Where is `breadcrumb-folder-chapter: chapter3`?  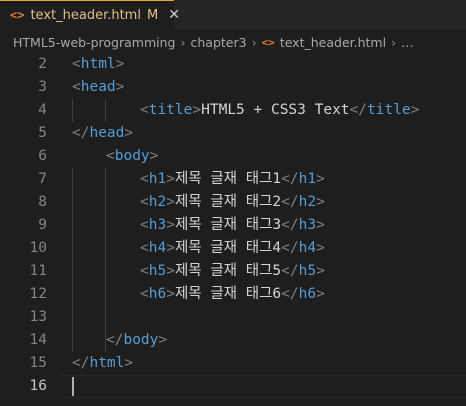
breadcrumb-folder-chapter: chapter3 is located at coordinates (218, 42).